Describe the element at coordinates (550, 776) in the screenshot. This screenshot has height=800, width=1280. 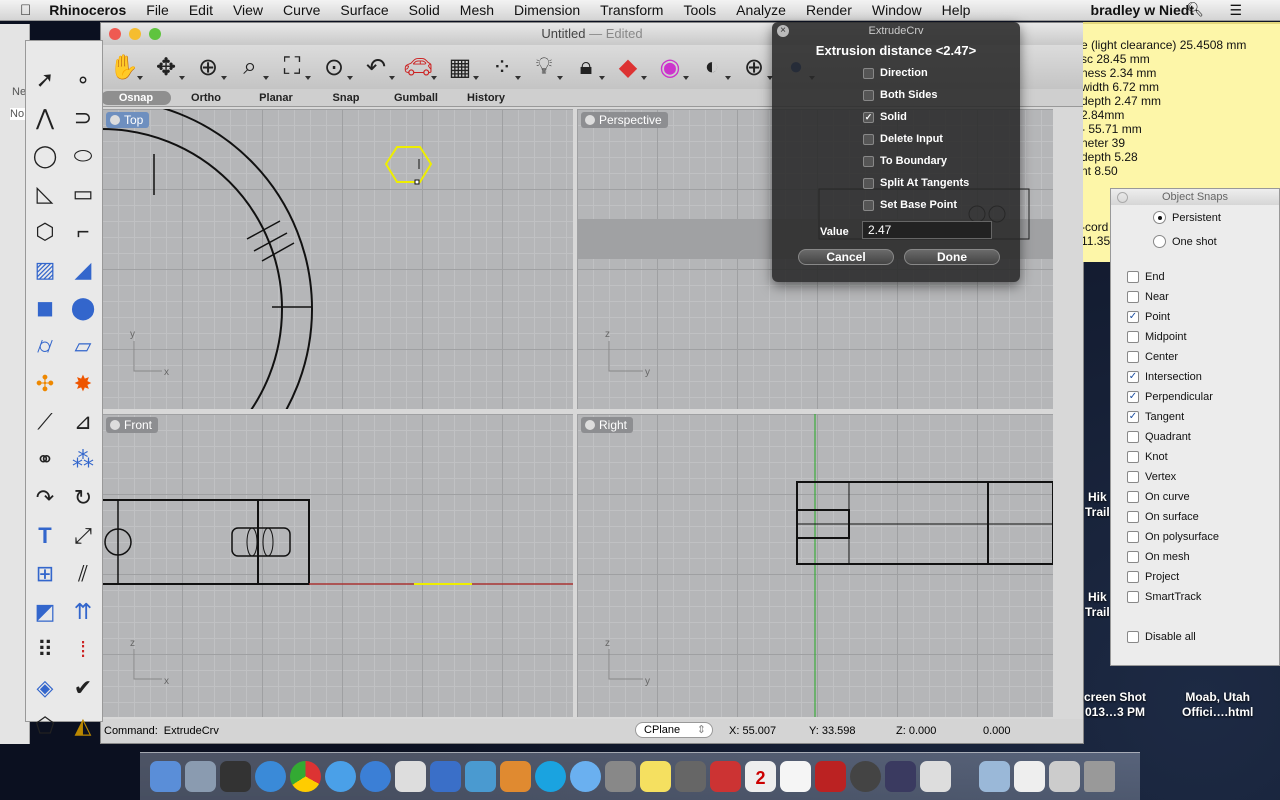
I see `skype-icon` at that location.